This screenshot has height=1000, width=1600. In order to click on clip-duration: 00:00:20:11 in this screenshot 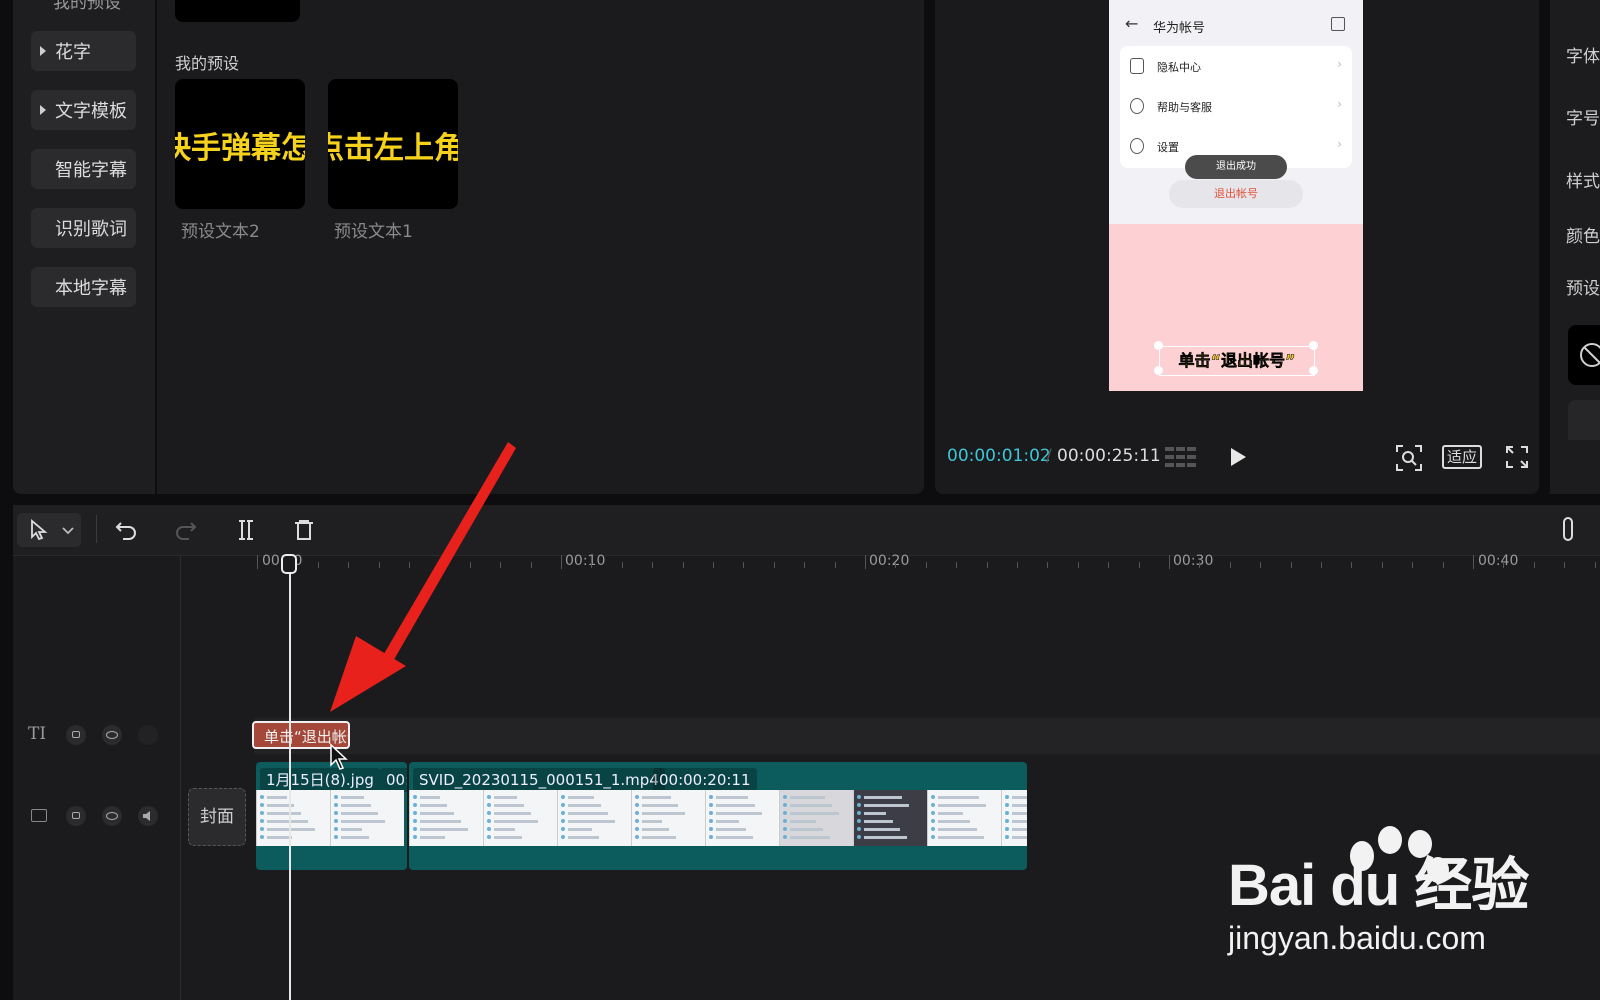, I will do `click(705, 780)`.